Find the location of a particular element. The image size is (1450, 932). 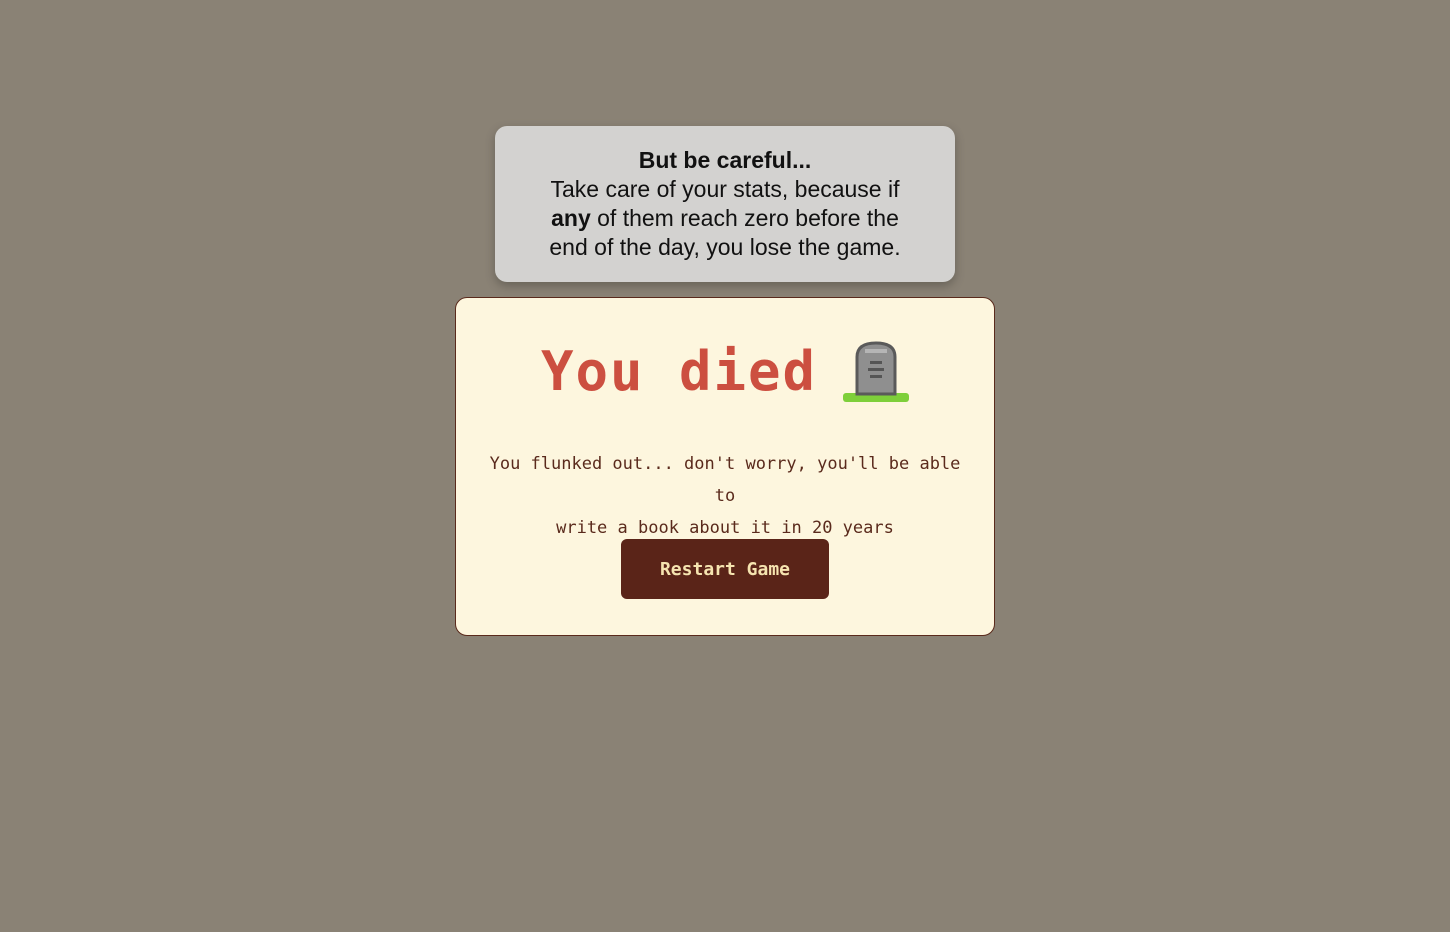

tooltip-line-2: any of them reach zero before the is located at coordinates (725, 218).